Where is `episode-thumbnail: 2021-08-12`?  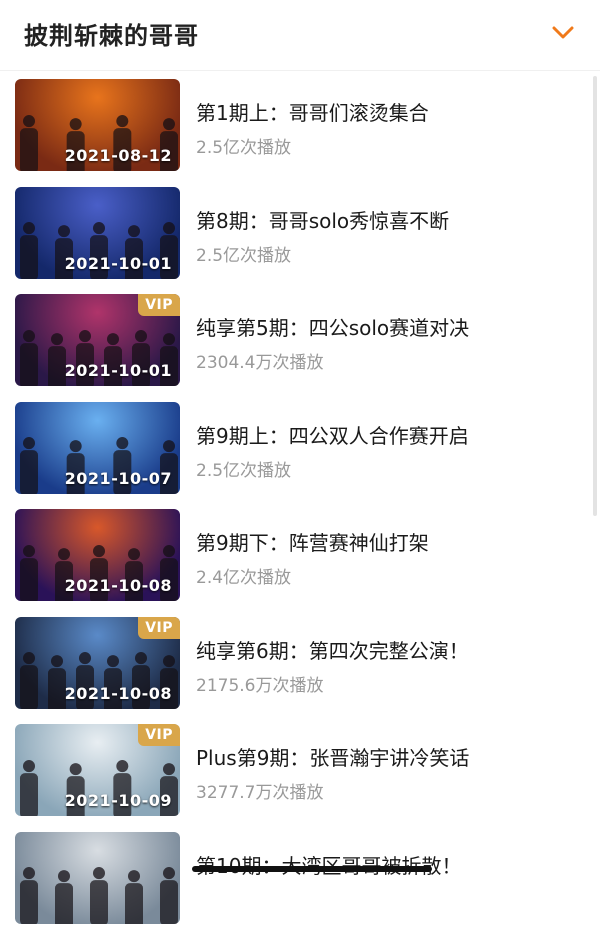 episode-thumbnail: 2021-08-12 is located at coordinates (97, 125).